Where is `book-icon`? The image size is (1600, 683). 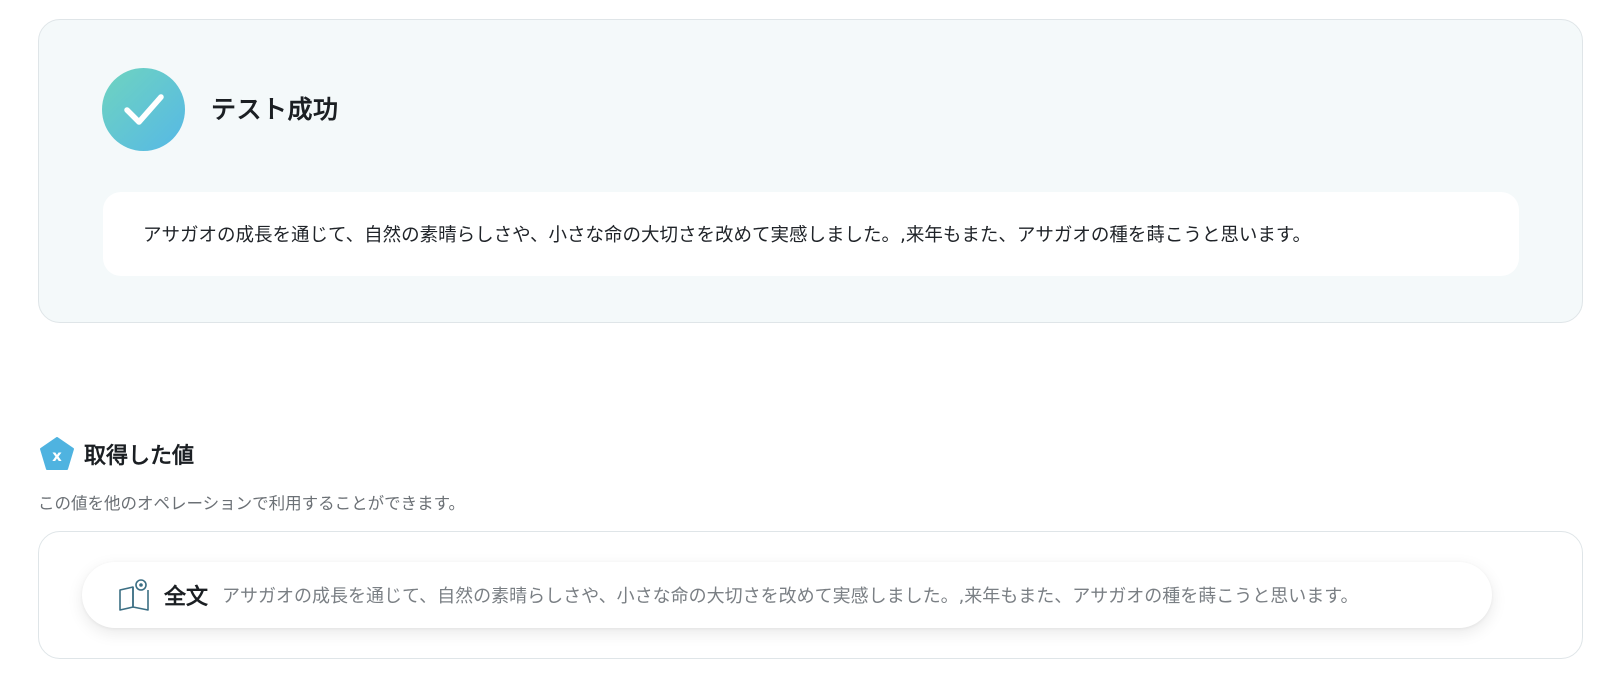 book-icon is located at coordinates (134, 595).